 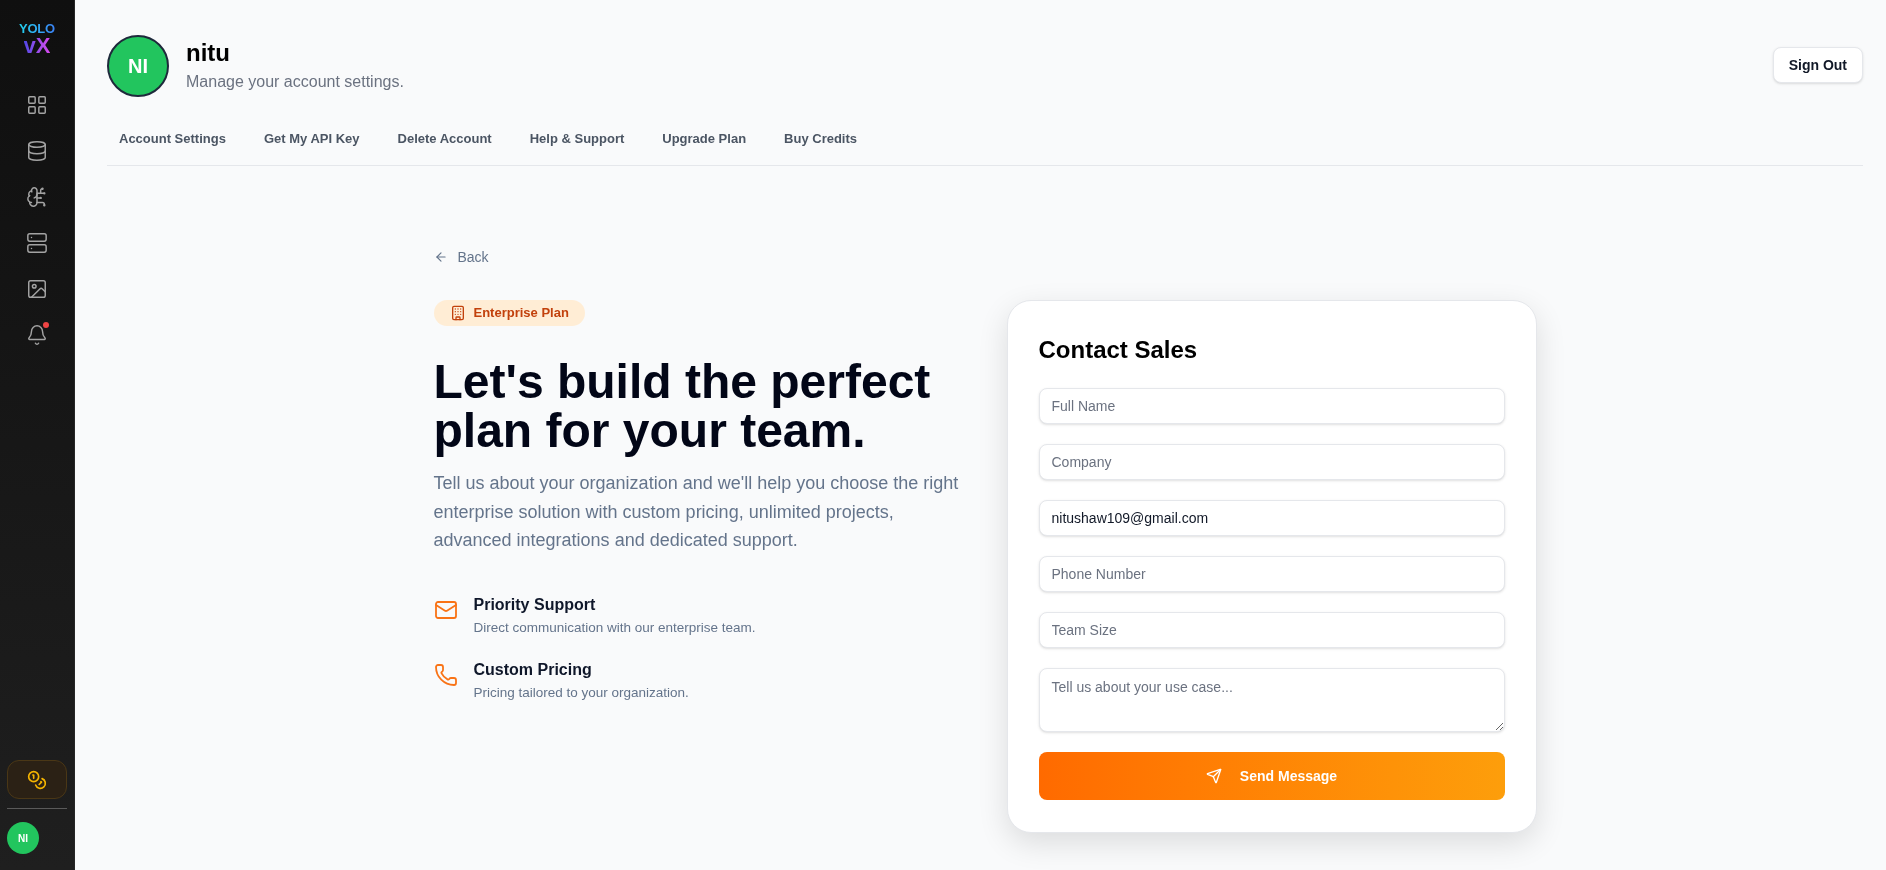 What do you see at coordinates (295, 82) in the screenshot?
I see `account-subtitle: Manage your account settings.` at bounding box center [295, 82].